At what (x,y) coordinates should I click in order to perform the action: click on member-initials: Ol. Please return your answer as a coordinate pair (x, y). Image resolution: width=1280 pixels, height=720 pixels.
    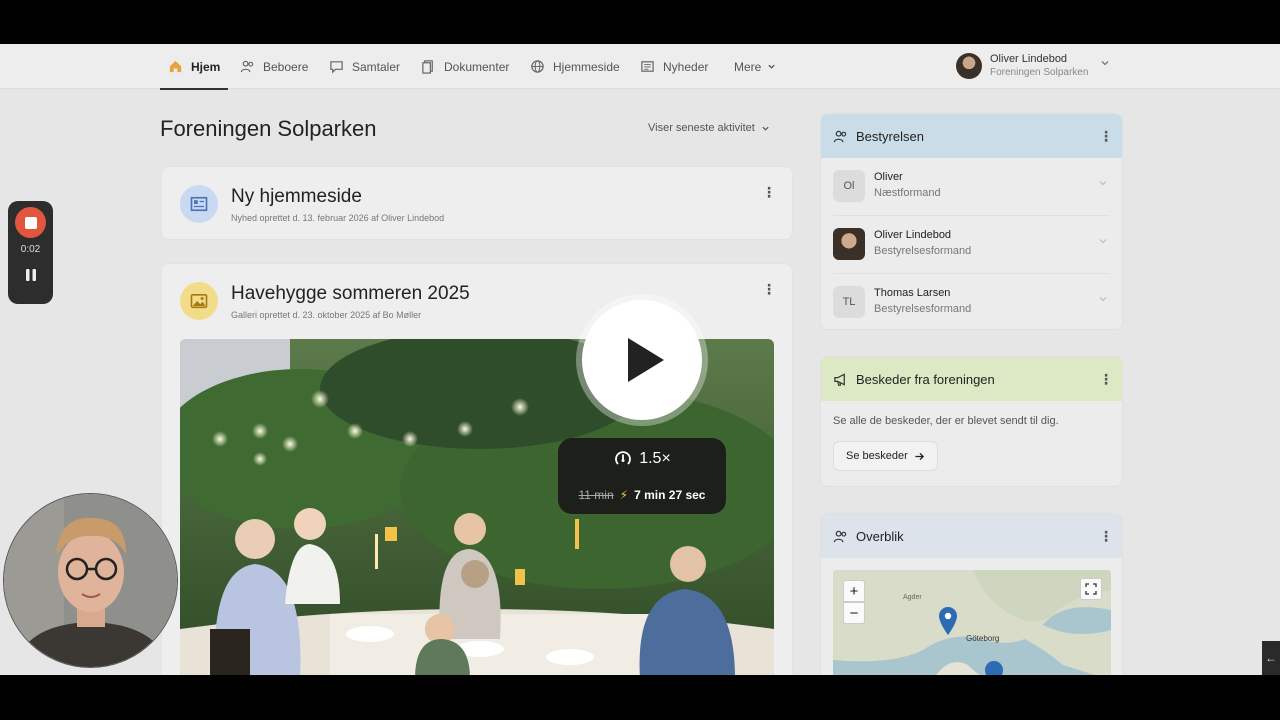
    Looking at the image, I should click on (849, 186).